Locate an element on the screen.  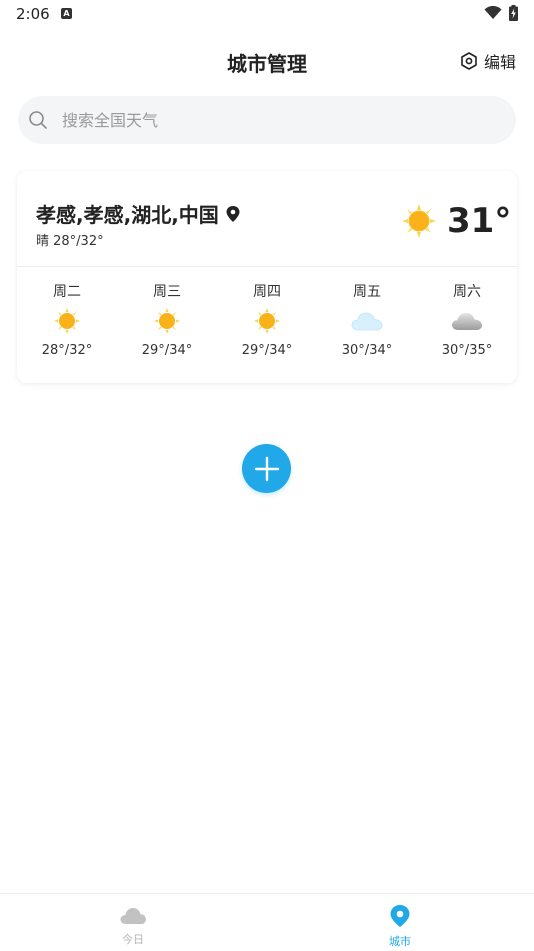
page-title: 城市管理 is located at coordinates (267, 64).